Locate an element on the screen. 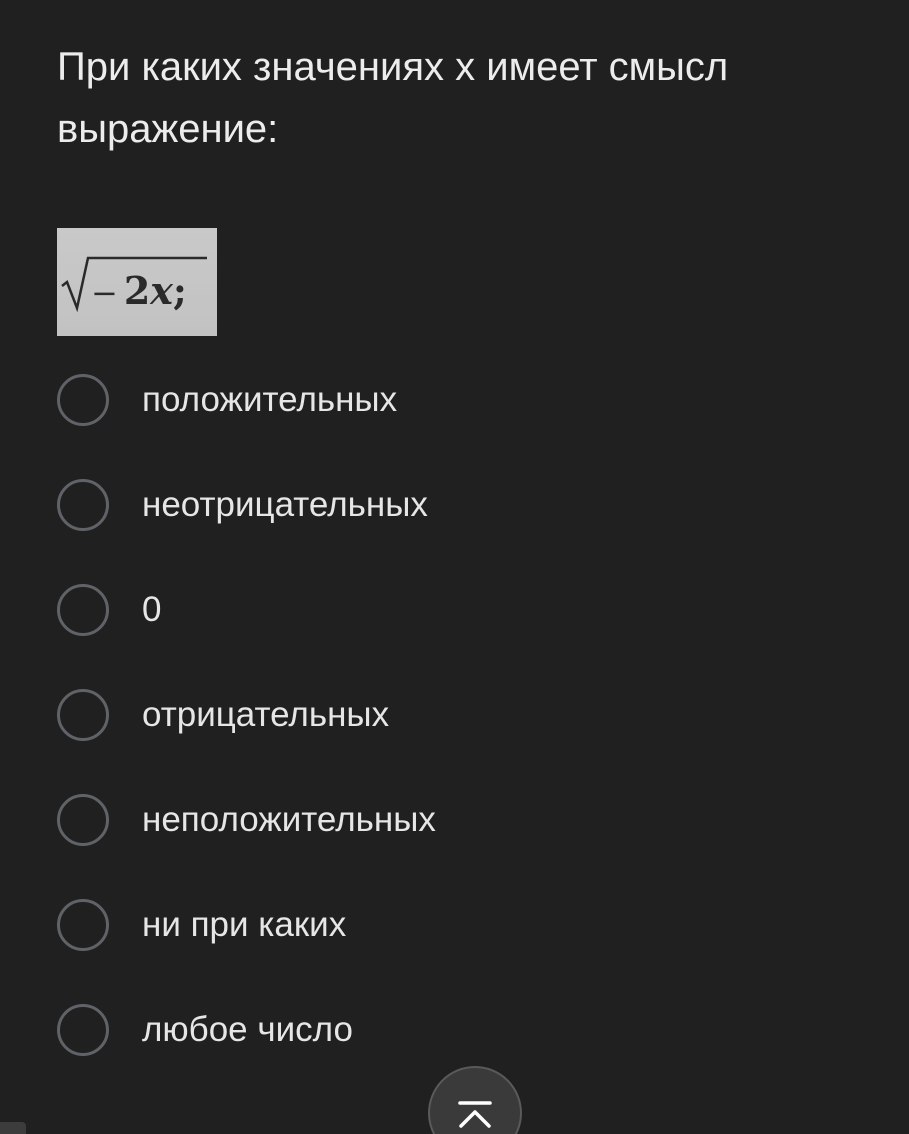 This screenshot has height=1134, width=909. option-label: положительных is located at coordinates (269, 400).